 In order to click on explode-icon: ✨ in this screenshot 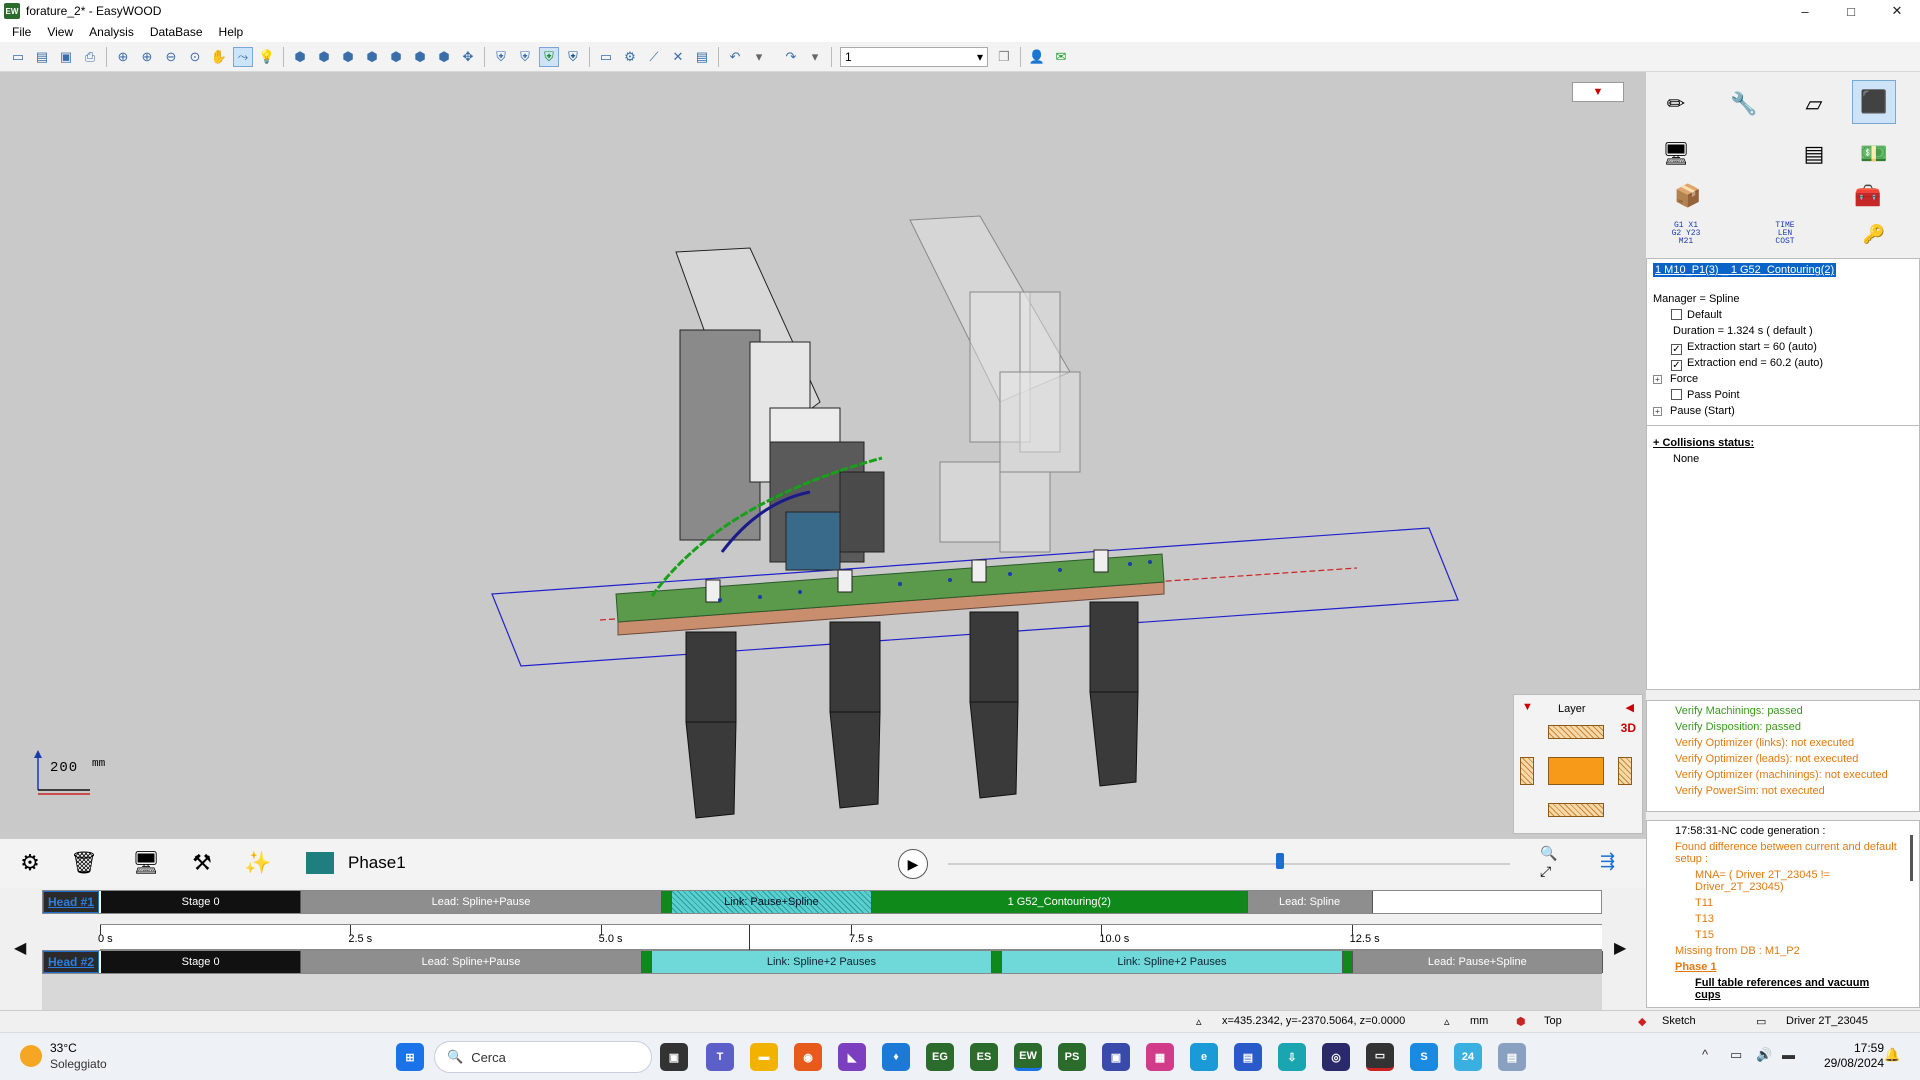, I will do `click(258, 863)`.